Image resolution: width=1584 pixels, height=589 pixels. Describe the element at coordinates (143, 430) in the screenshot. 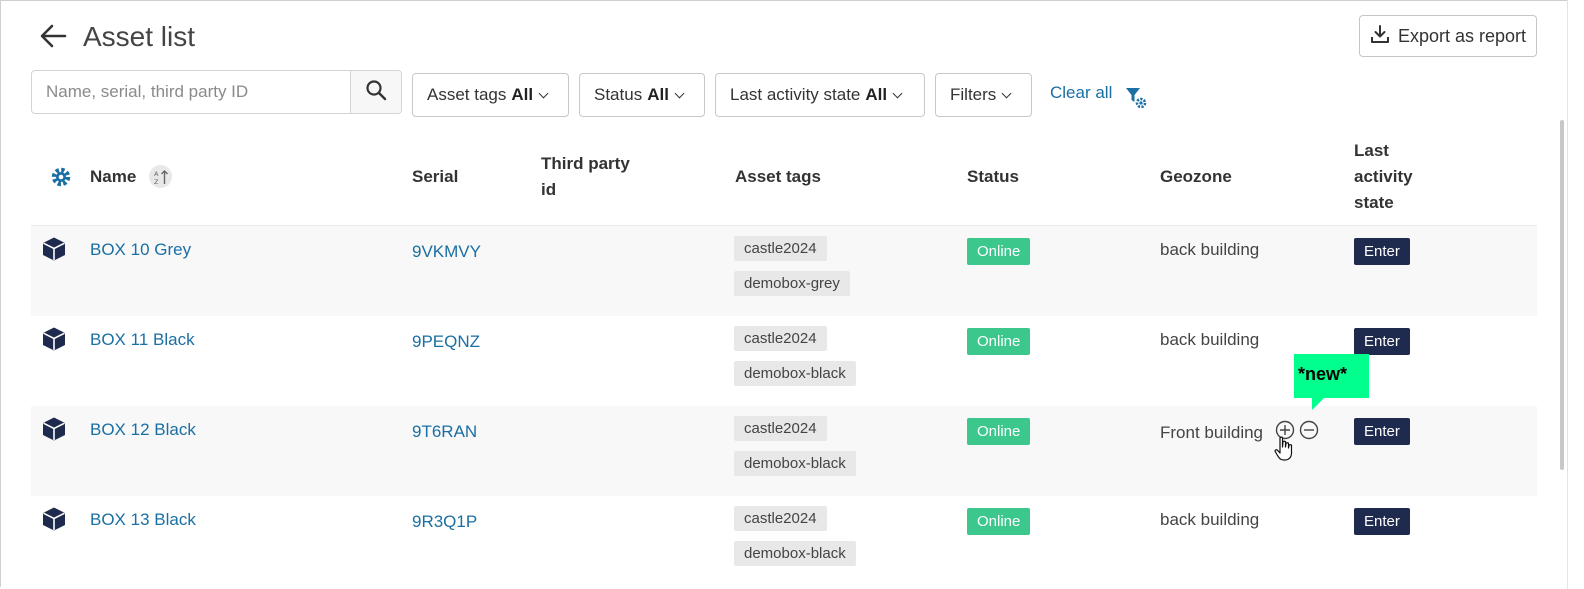

I see `asset-name-link: BOX 12 Black` at that location.